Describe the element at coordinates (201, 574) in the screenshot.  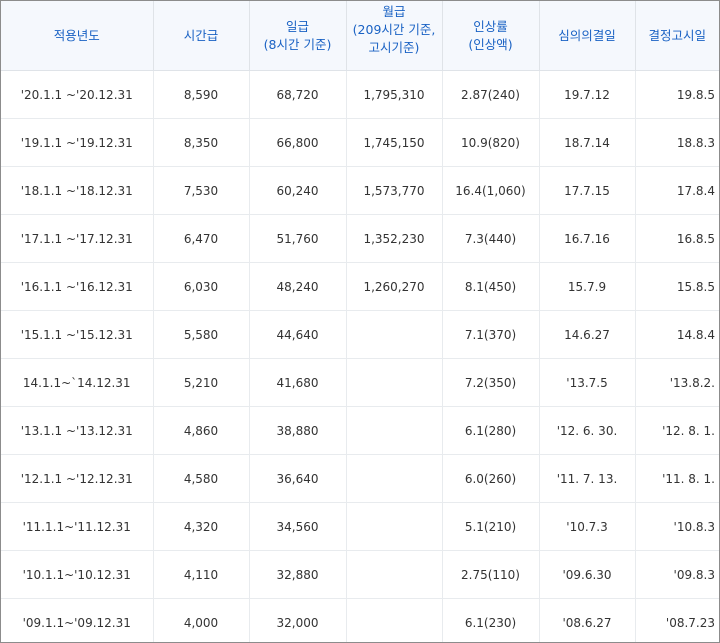
I see `cell-hourly: 4,110` at that location.